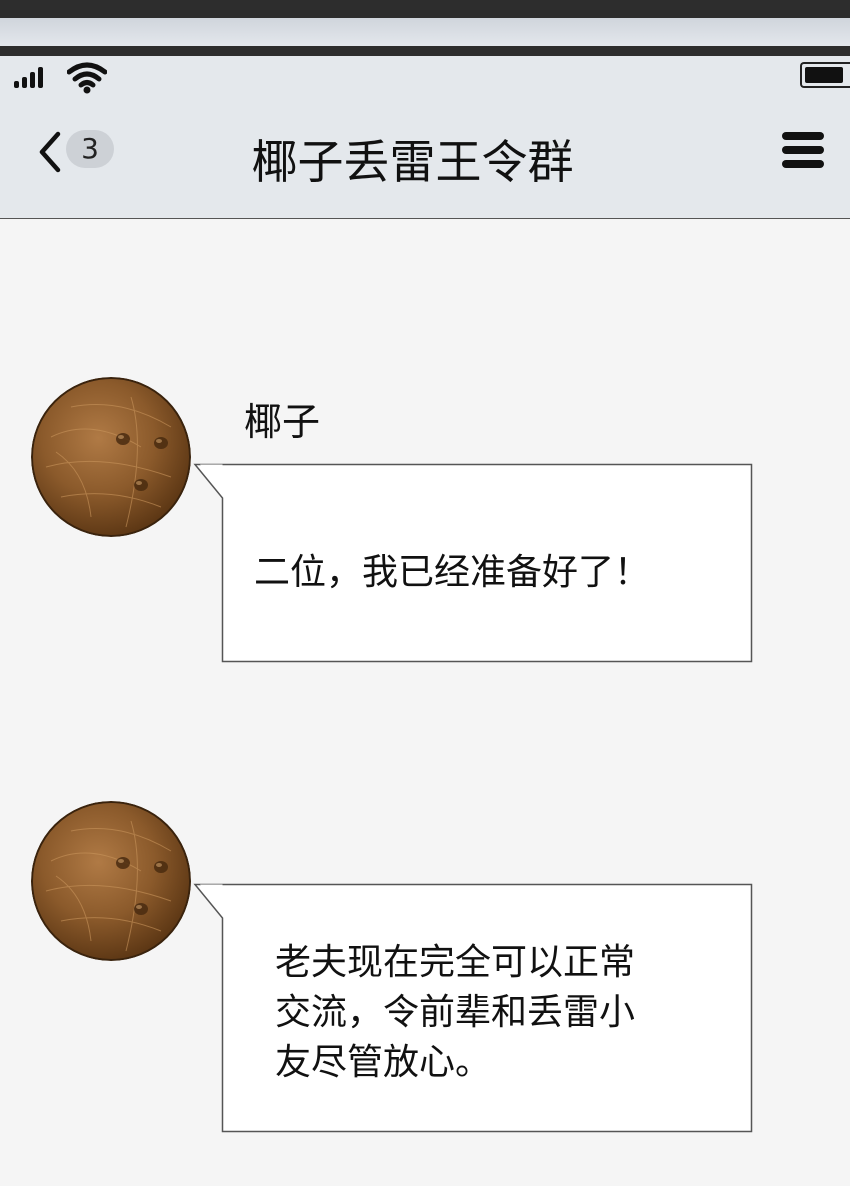 This screenshot has width=850, height=1186. What do you see at coordinates (32, 77) in the screenshot?
I see `cellular-signal-icon` at bounding box center [32, 77].